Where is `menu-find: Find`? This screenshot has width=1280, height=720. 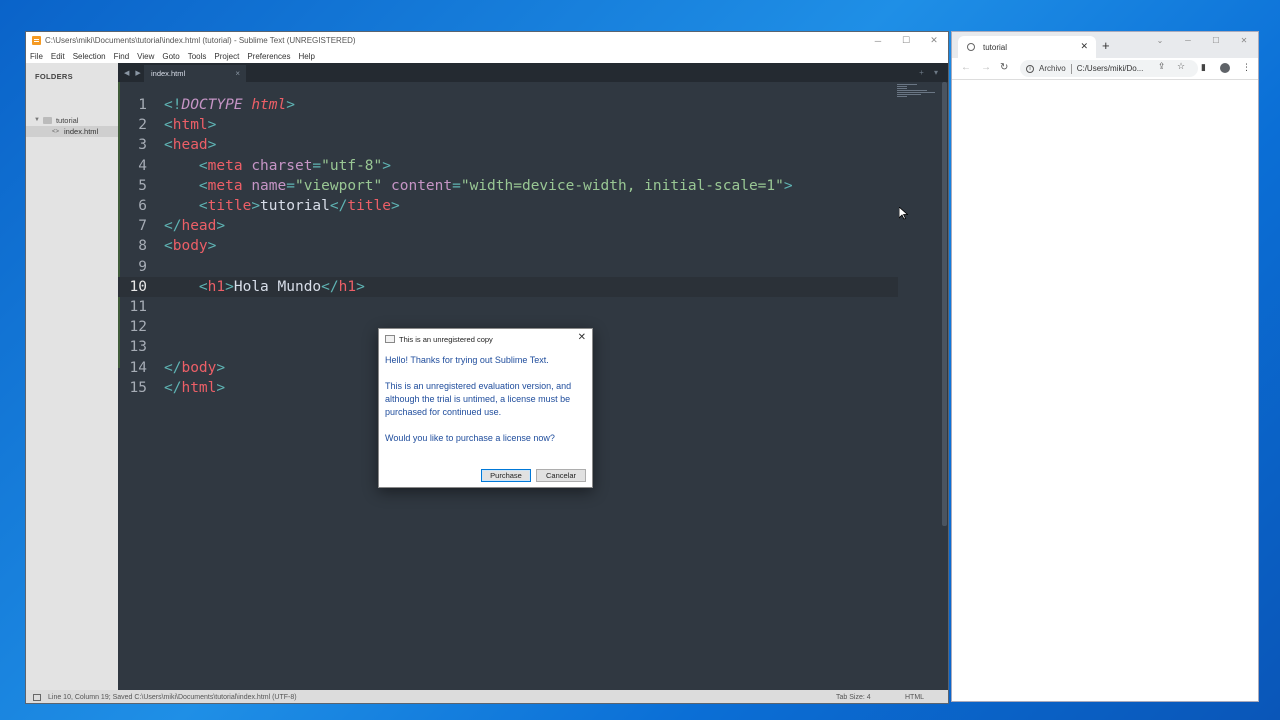
menu-find: Find is located at coordinates (122, 56).